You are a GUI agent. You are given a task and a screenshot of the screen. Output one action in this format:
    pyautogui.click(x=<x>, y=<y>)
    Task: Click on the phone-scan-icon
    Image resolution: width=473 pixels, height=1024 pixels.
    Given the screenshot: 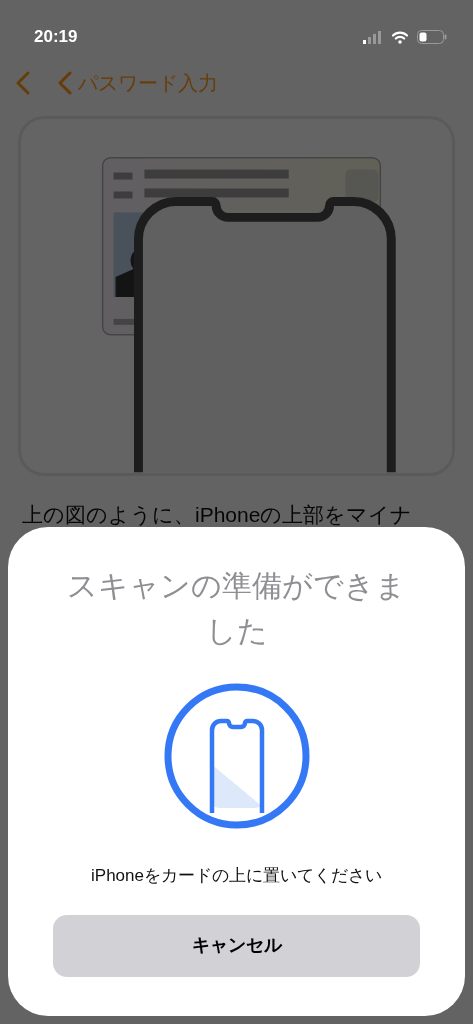 What is the action you would take?
    pyautogui.click(x=236, y=756)
    